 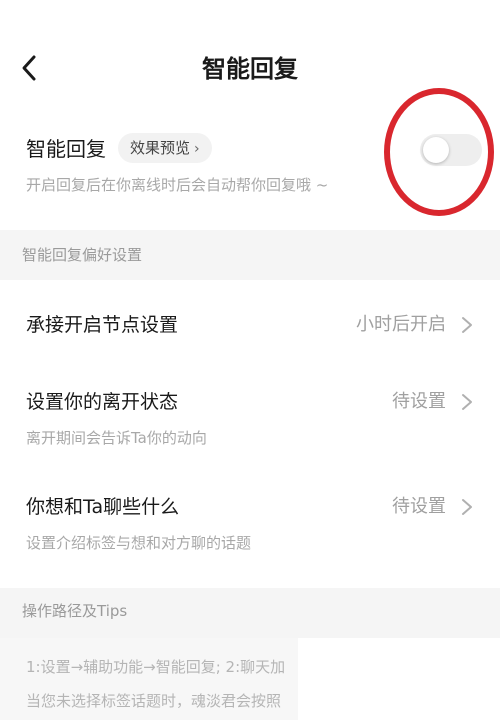 I want to click on row-title: 你想和Ta聊些什么, so click(x=103, y=507).